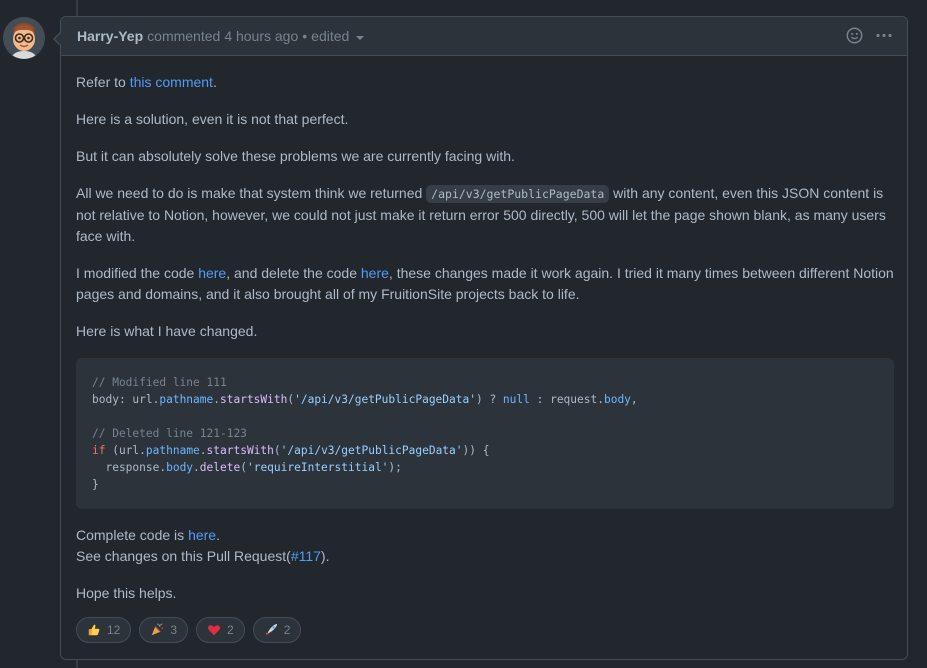  What do you see at coordinates (103, 82) in the screenshot?
I see `text: Refer to` at bounding box center [103, 82].